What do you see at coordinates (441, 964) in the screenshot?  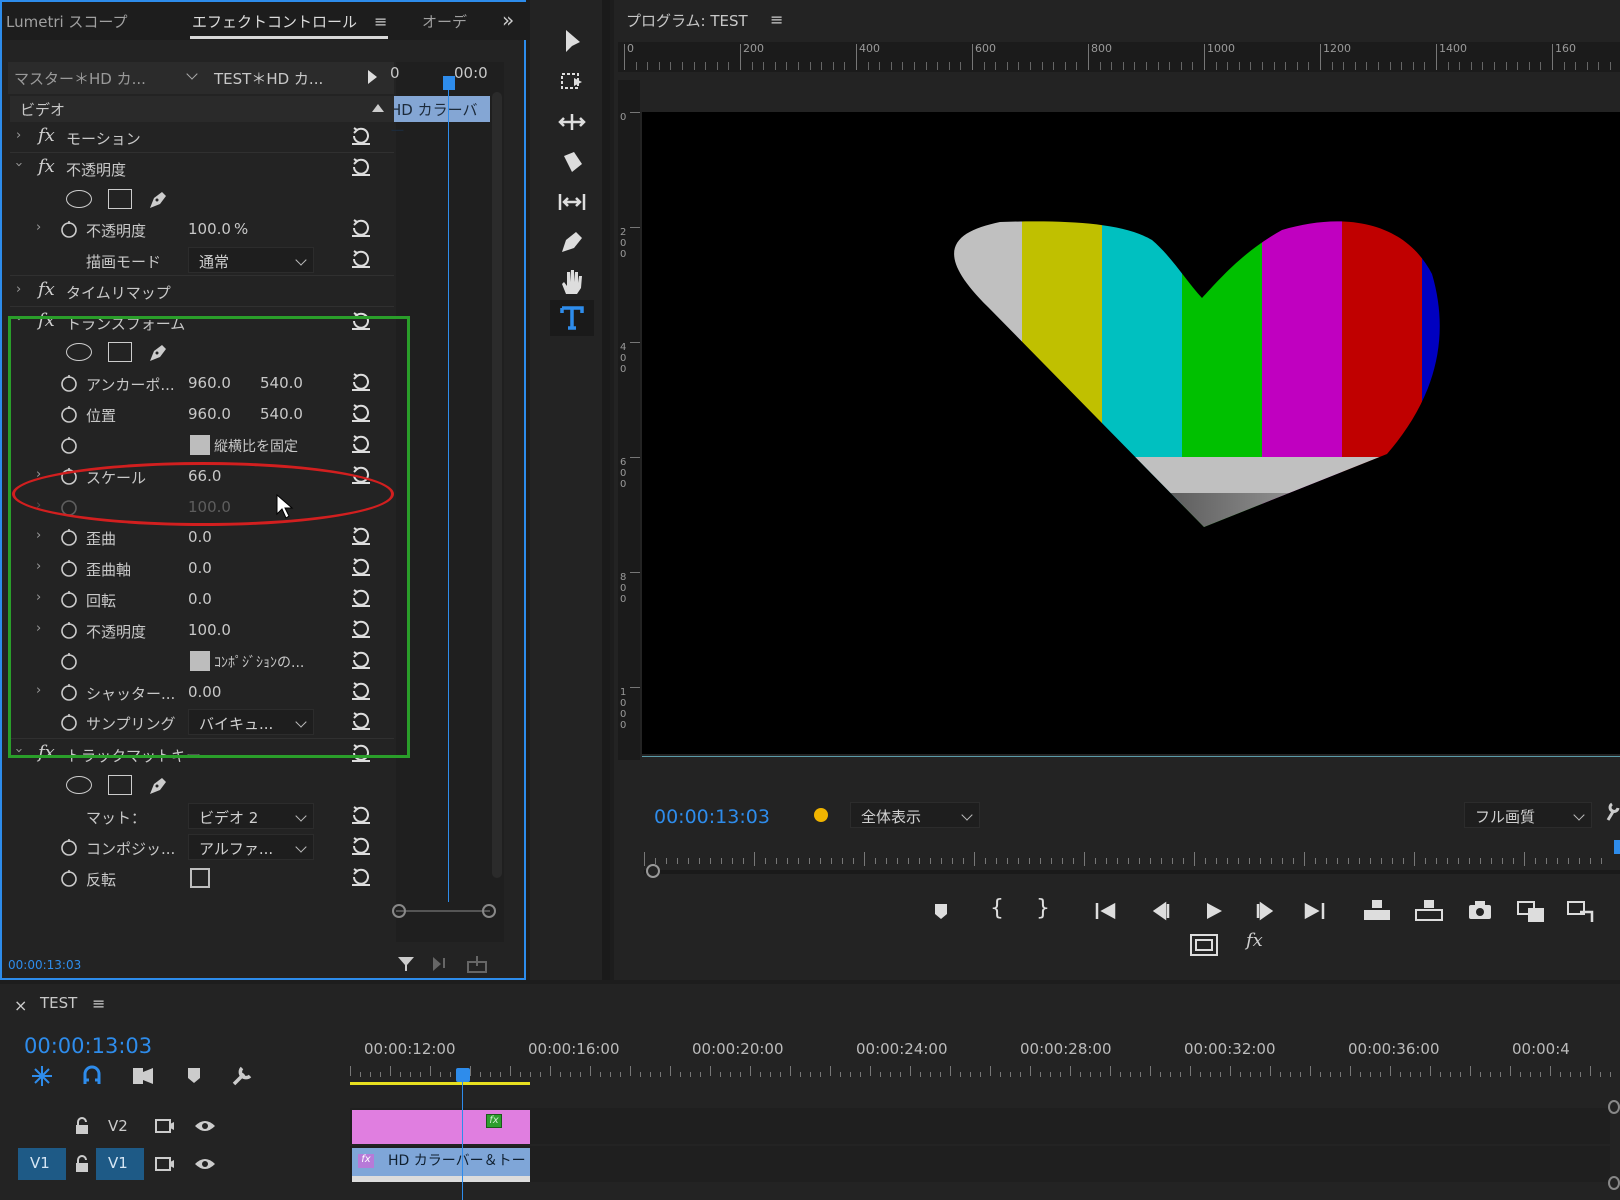 I see `play-audio-icon` at bounding box center [441, 964].